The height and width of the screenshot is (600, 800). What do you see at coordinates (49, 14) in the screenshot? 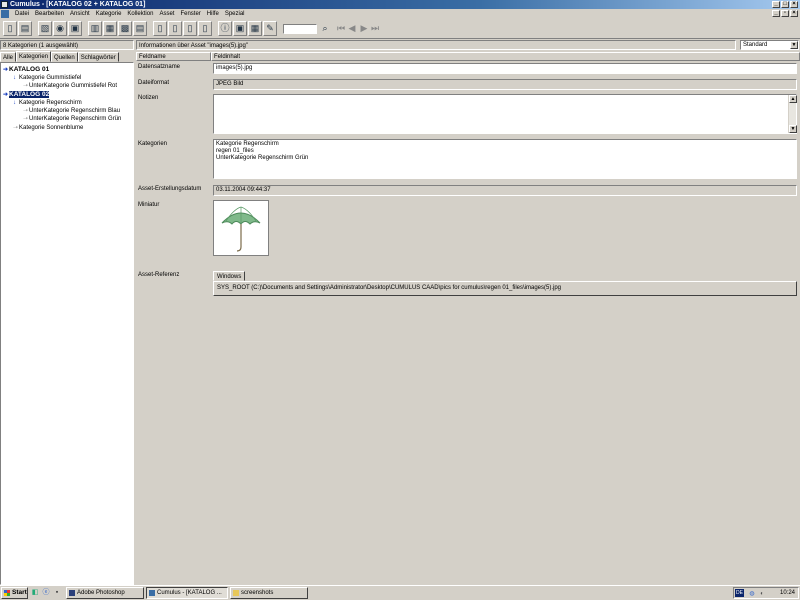
I see `menu-bearbeiten: Bearbeiten` at bounding box center [49, 14].